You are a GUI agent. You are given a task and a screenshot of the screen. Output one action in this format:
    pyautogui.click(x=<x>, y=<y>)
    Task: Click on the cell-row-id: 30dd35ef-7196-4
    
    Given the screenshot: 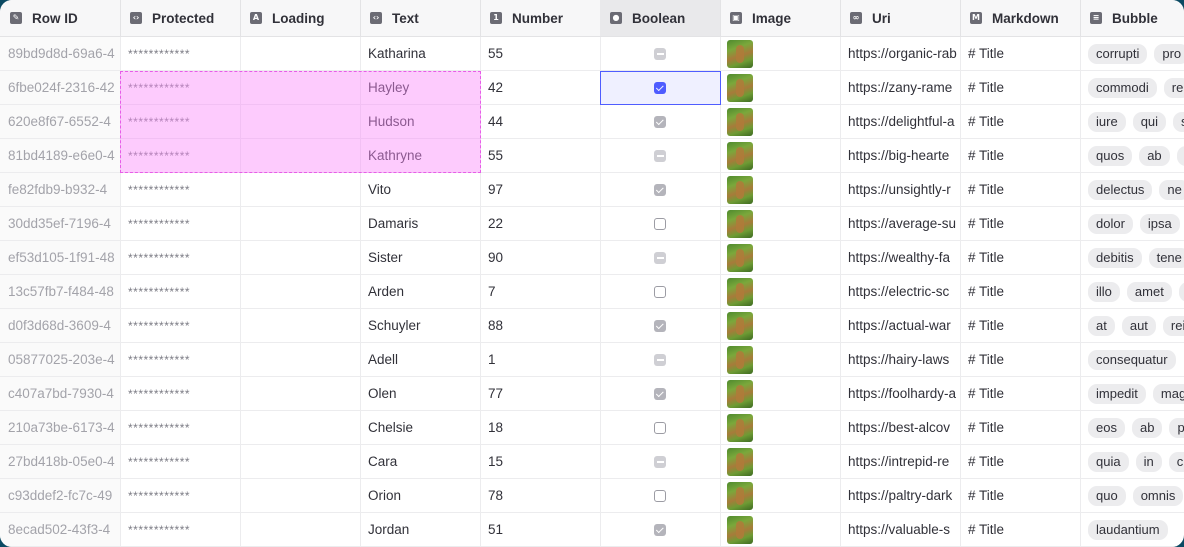 What is the action you would take?
    pyautogui.click(x=60, y=223)
    